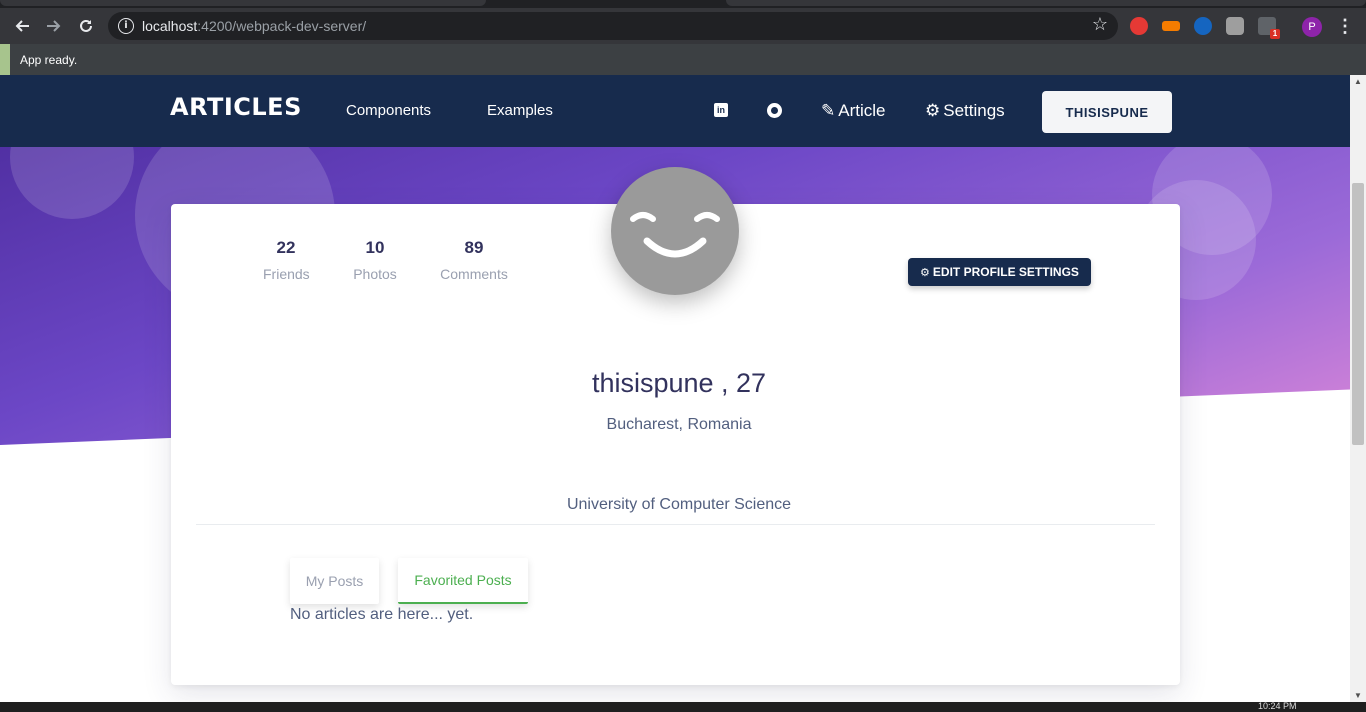 The image size is (1366, 712). Describe the element at coordinates (126, 26) in the screenshot. I see `site-info-icon: i` at that location.